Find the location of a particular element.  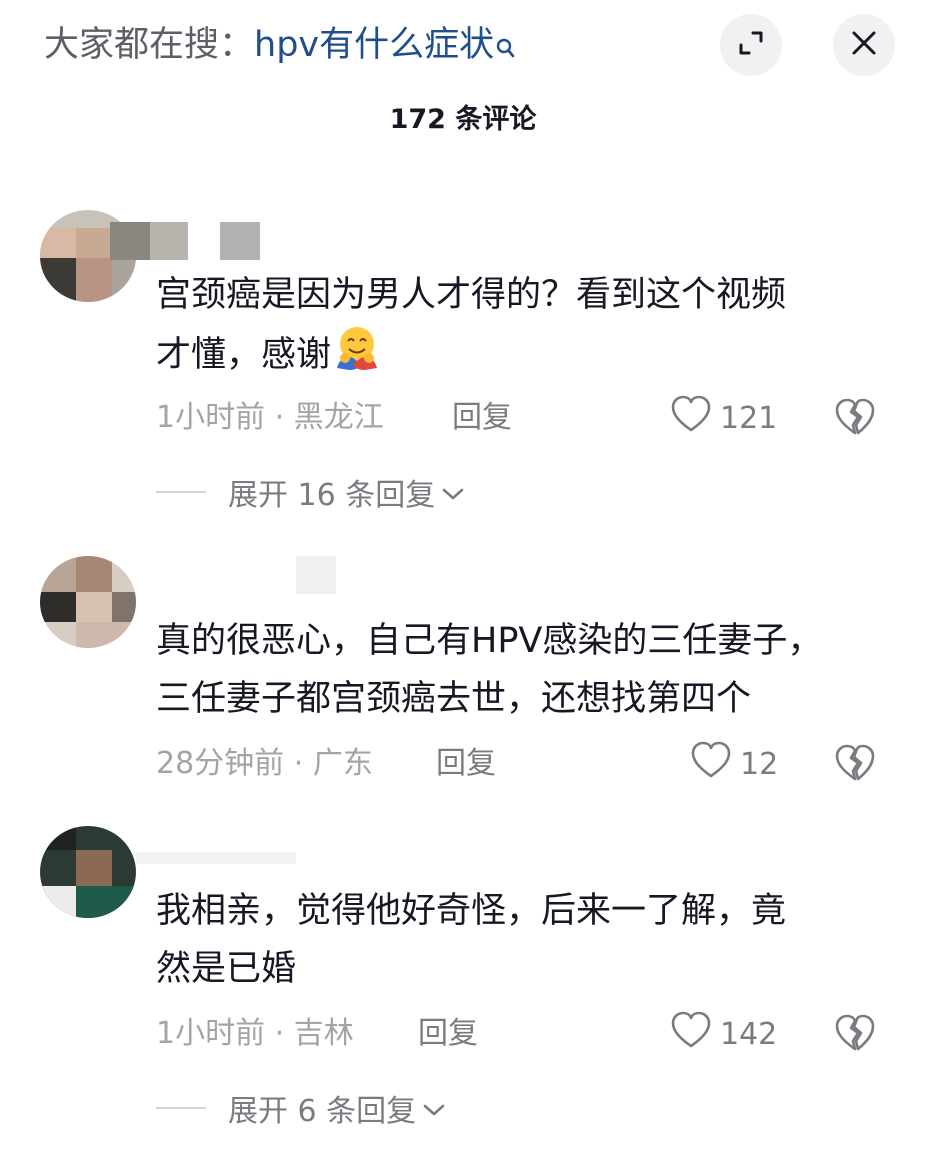

comment-meta: 1小时前 · 黑龙江 is located at coordinates (270, 418).